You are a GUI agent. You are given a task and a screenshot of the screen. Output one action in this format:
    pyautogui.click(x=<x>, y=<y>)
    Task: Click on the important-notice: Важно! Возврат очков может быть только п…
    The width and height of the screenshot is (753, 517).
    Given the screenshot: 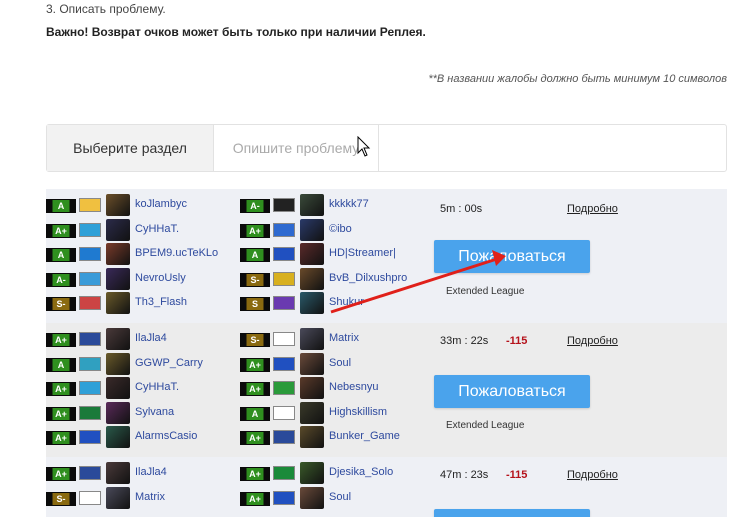 What is the action you would take?
    pyautogui.click(x=236, y=32)
    